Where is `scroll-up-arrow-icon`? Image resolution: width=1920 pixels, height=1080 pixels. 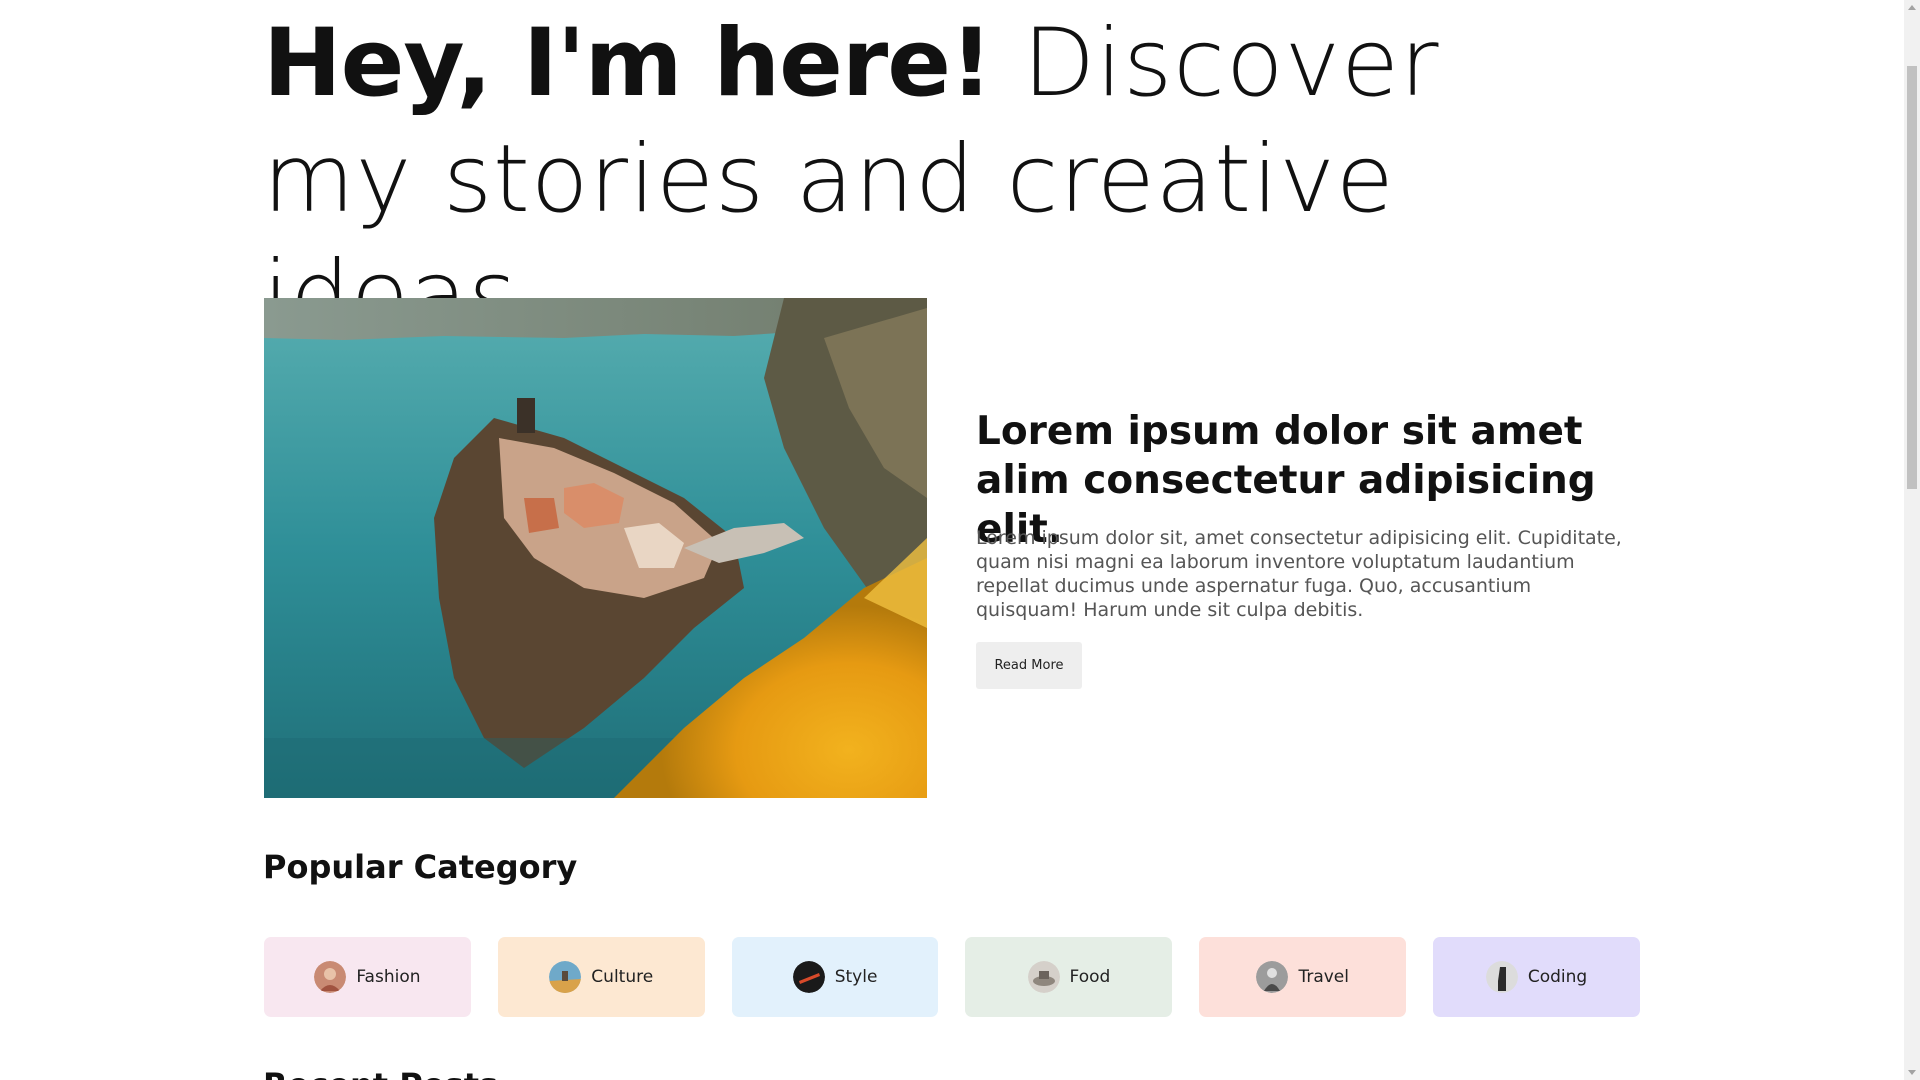
scroll-up-arrow-icon is located at coordinates (1912, 7).